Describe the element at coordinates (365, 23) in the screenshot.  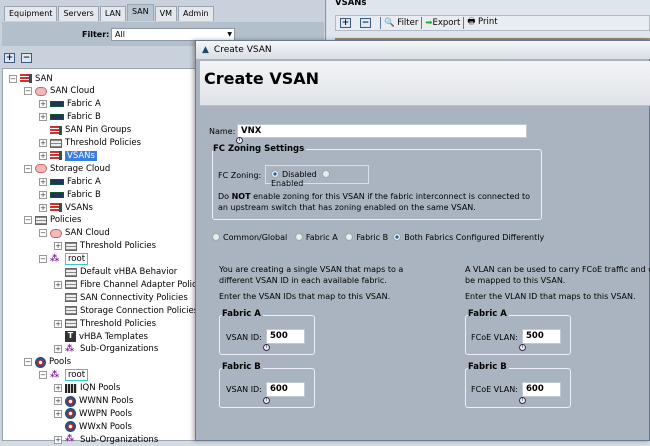
I see `remove-button: −` at that location.